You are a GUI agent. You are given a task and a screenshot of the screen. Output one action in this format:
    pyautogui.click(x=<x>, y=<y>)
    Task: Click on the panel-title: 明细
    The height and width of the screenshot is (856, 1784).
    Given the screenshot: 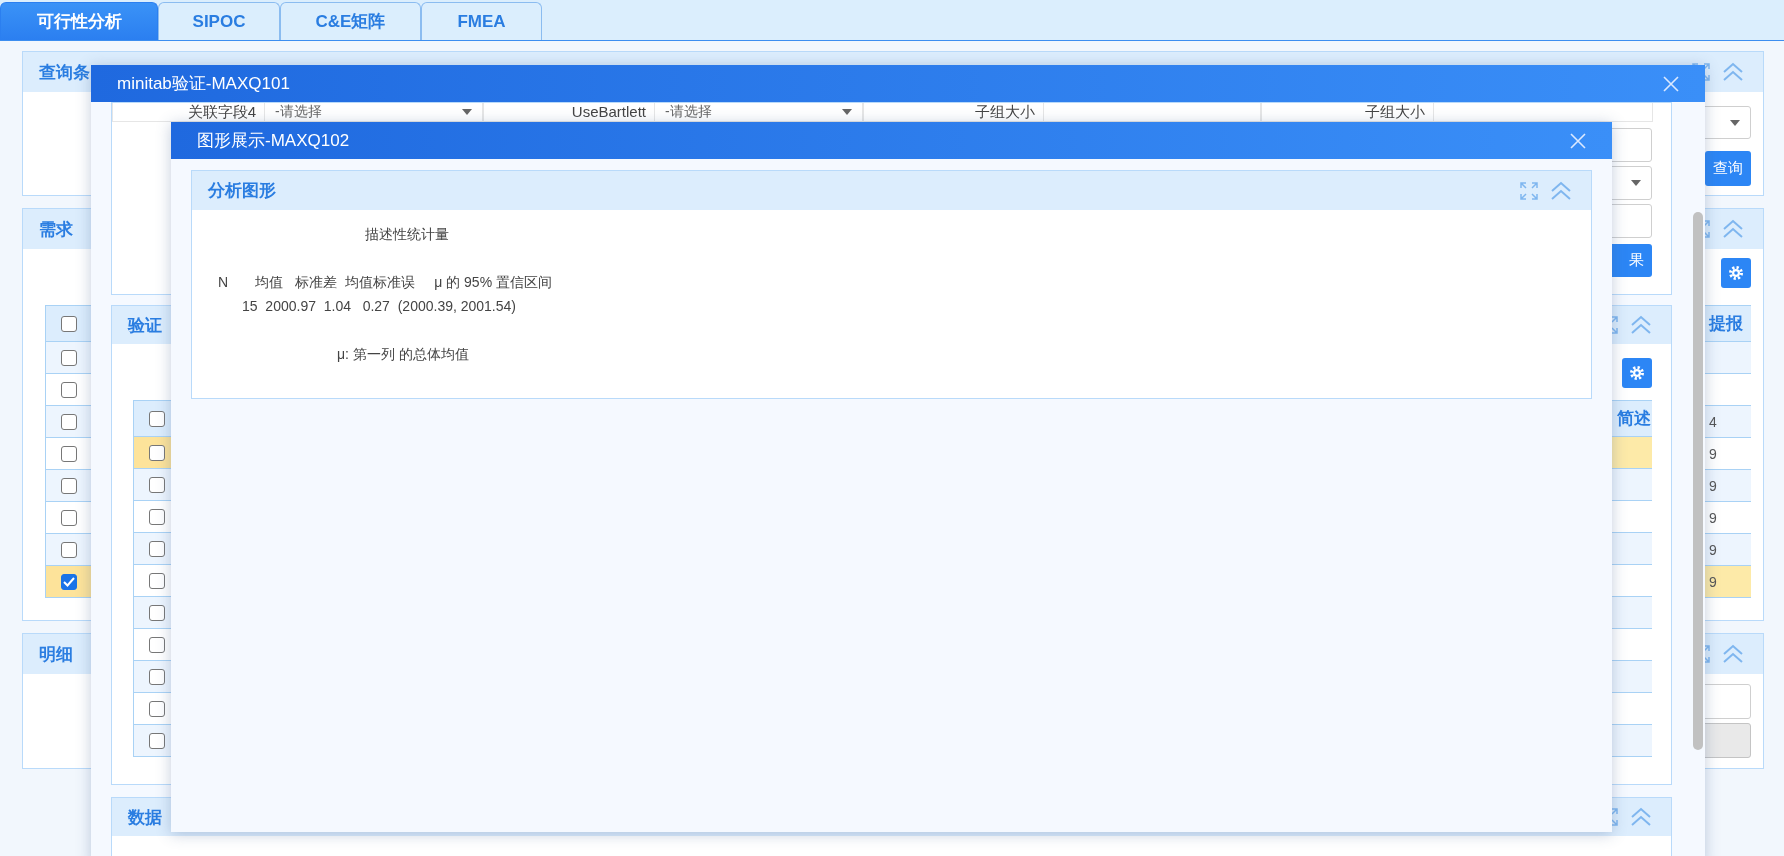 What is the action you would take?
    pyautogui.click(x=56, y=654)
    